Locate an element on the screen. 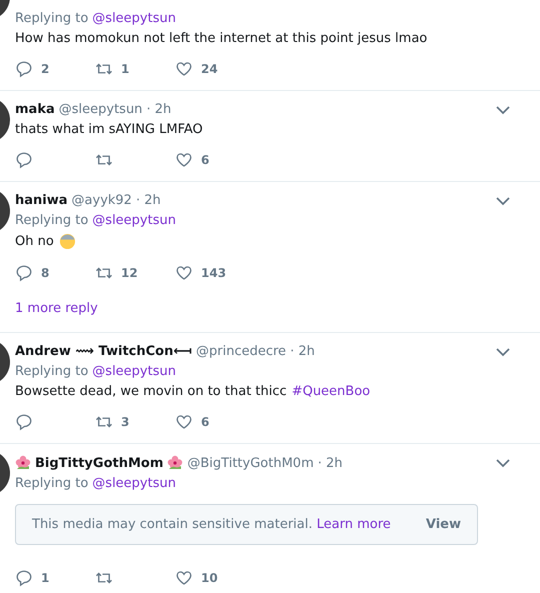  author-name: haniwa is located at coordinates (41, 200).